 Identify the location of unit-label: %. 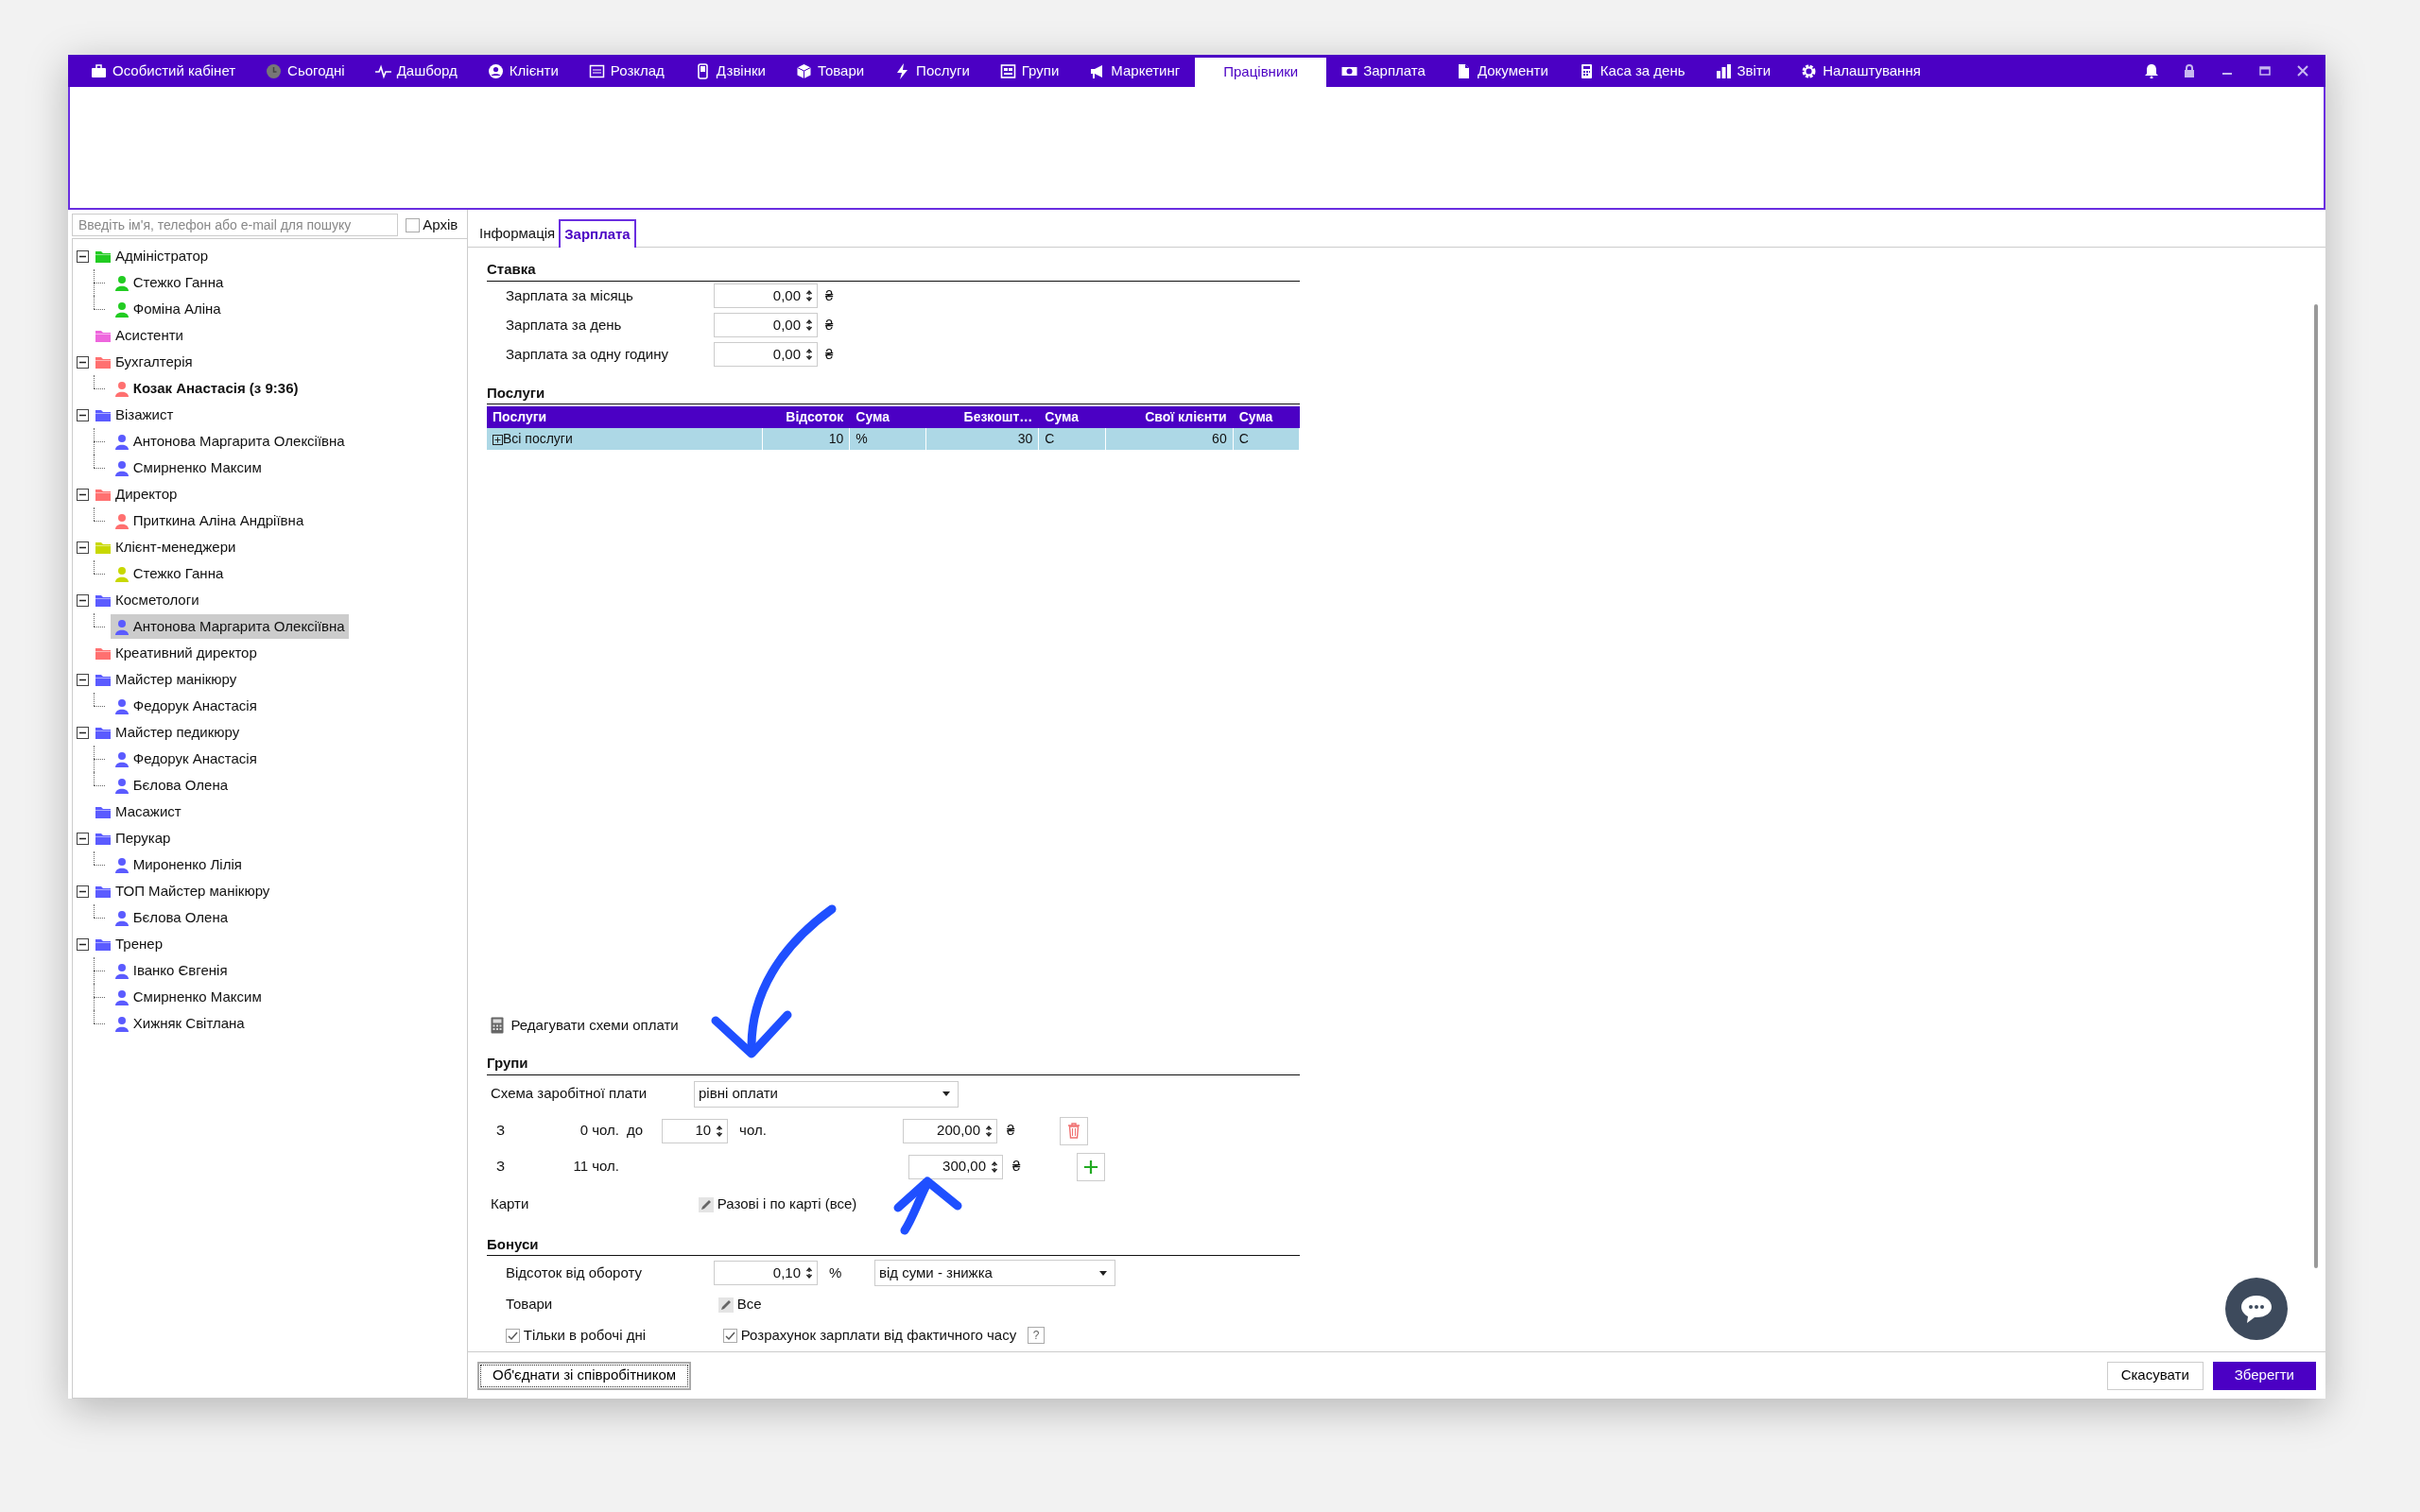
(836, 1272).